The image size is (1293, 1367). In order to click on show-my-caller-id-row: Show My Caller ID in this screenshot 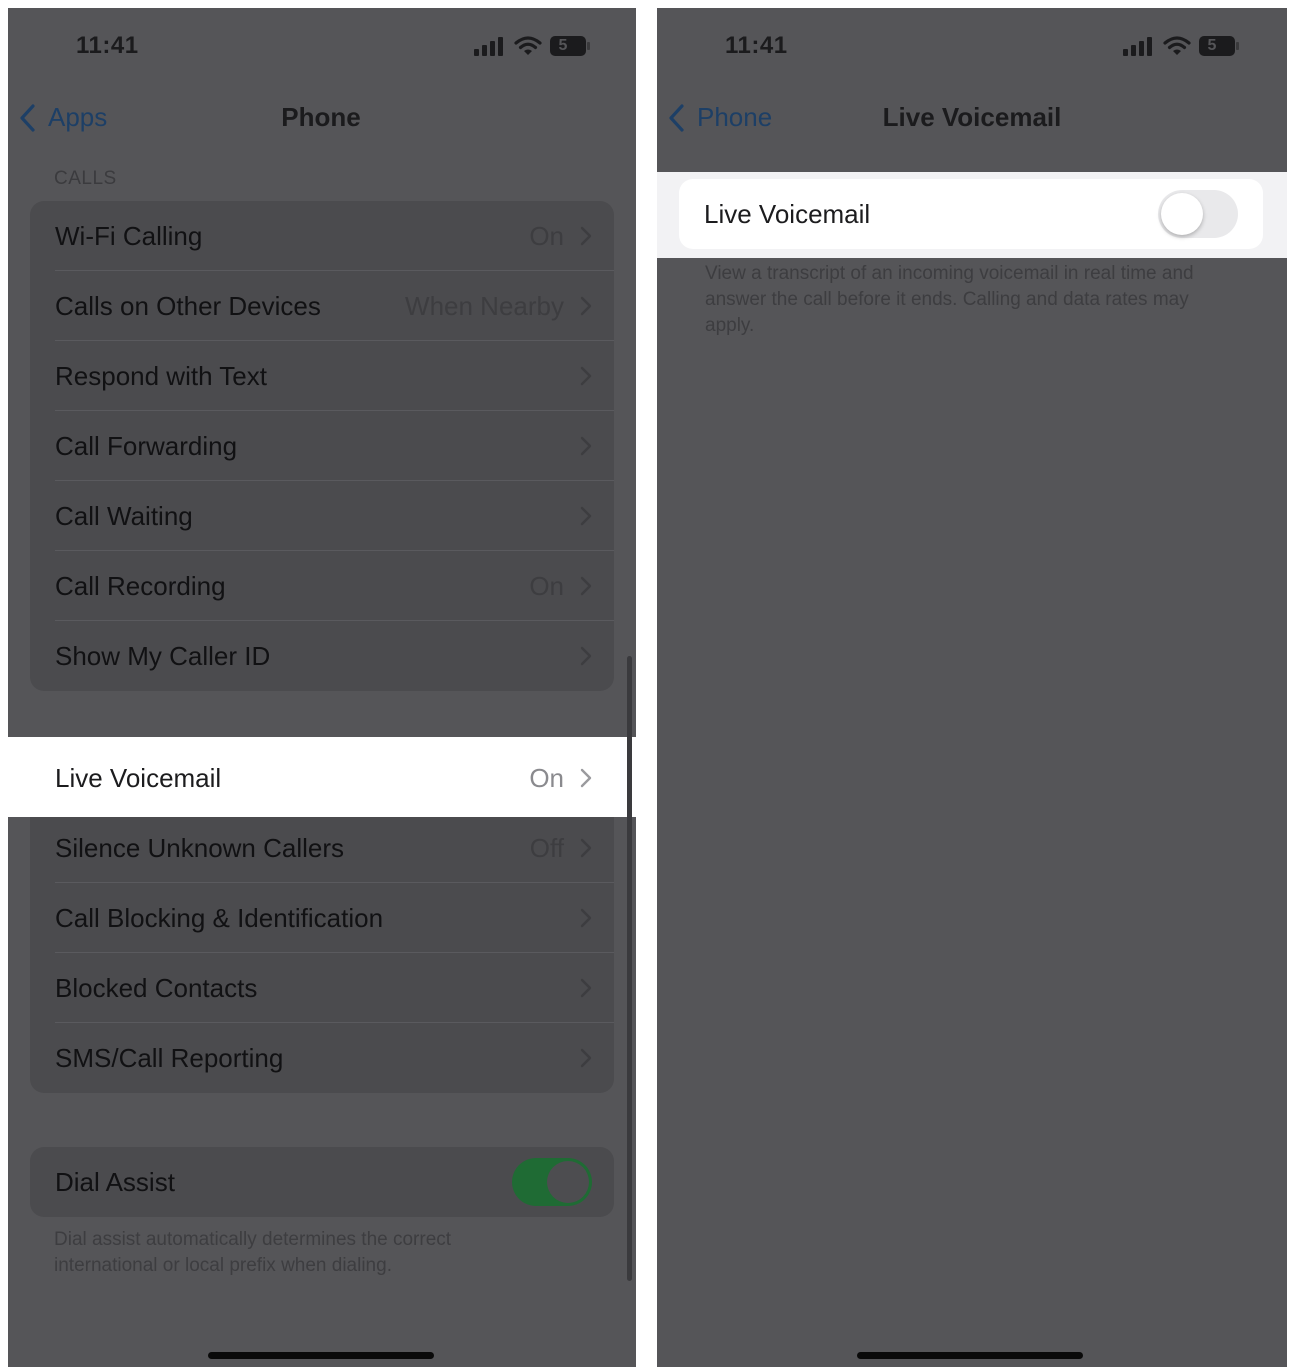, I will do `click(322, 656)`.